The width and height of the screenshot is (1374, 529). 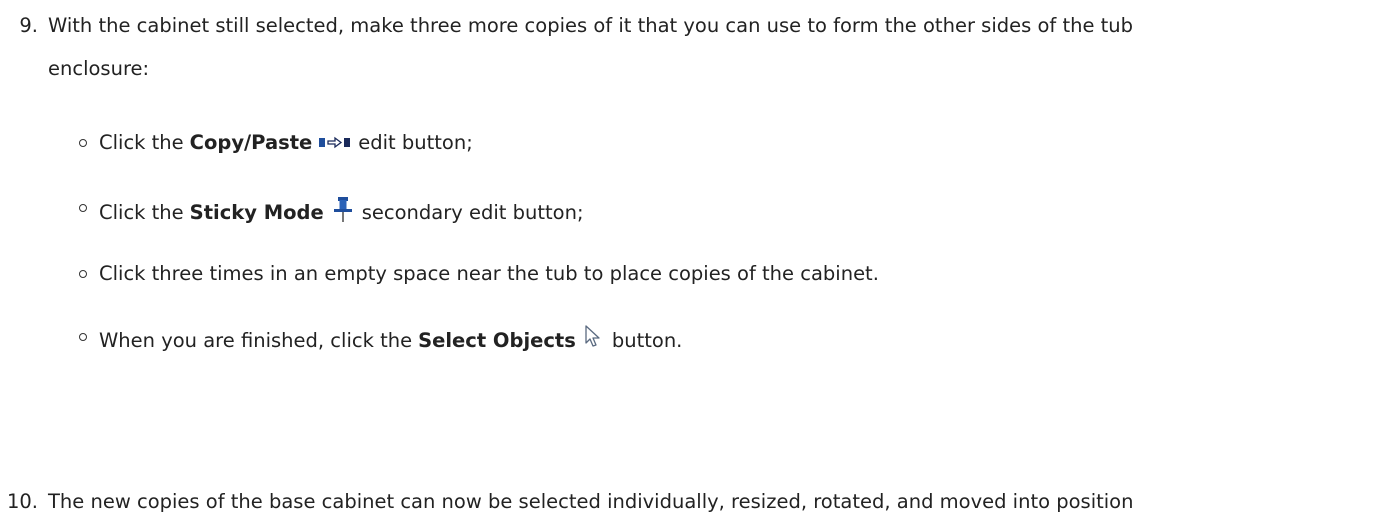 I want to click on step-9-number: 9., so click(x=28, y=25).